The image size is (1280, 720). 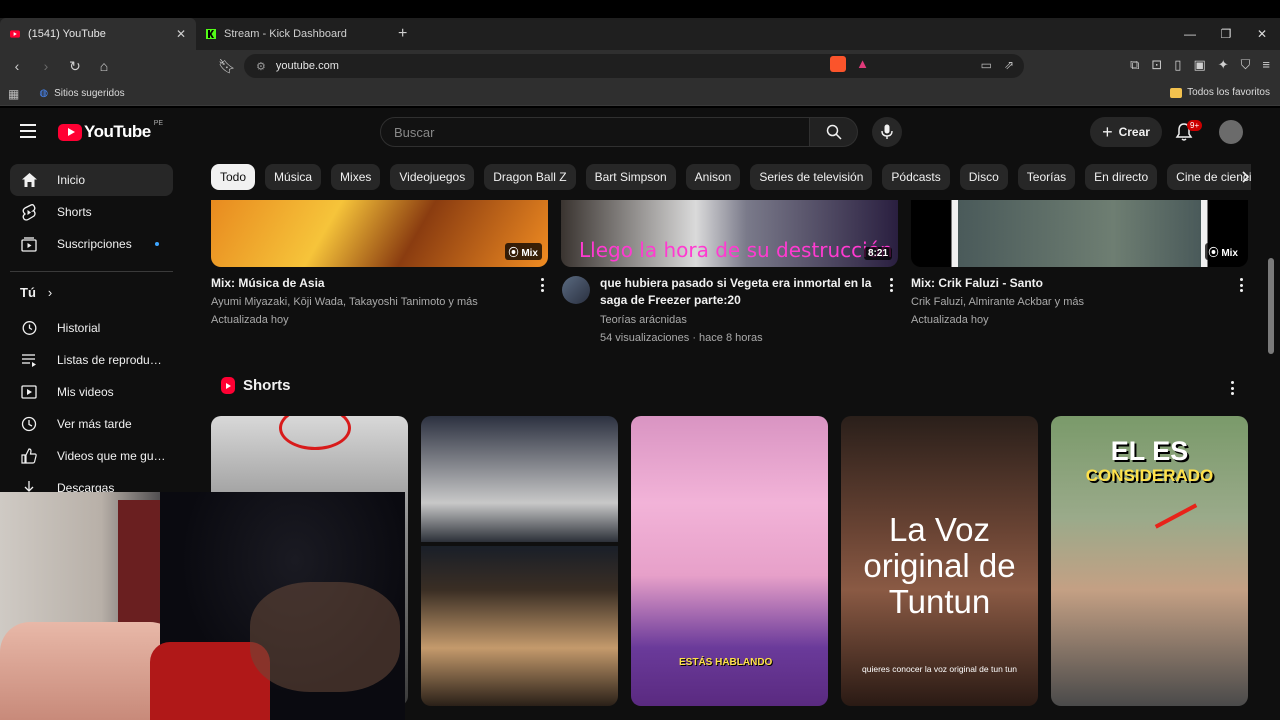 I want to click on extensions-icon: ⧉, so click(x=1134, y=65).